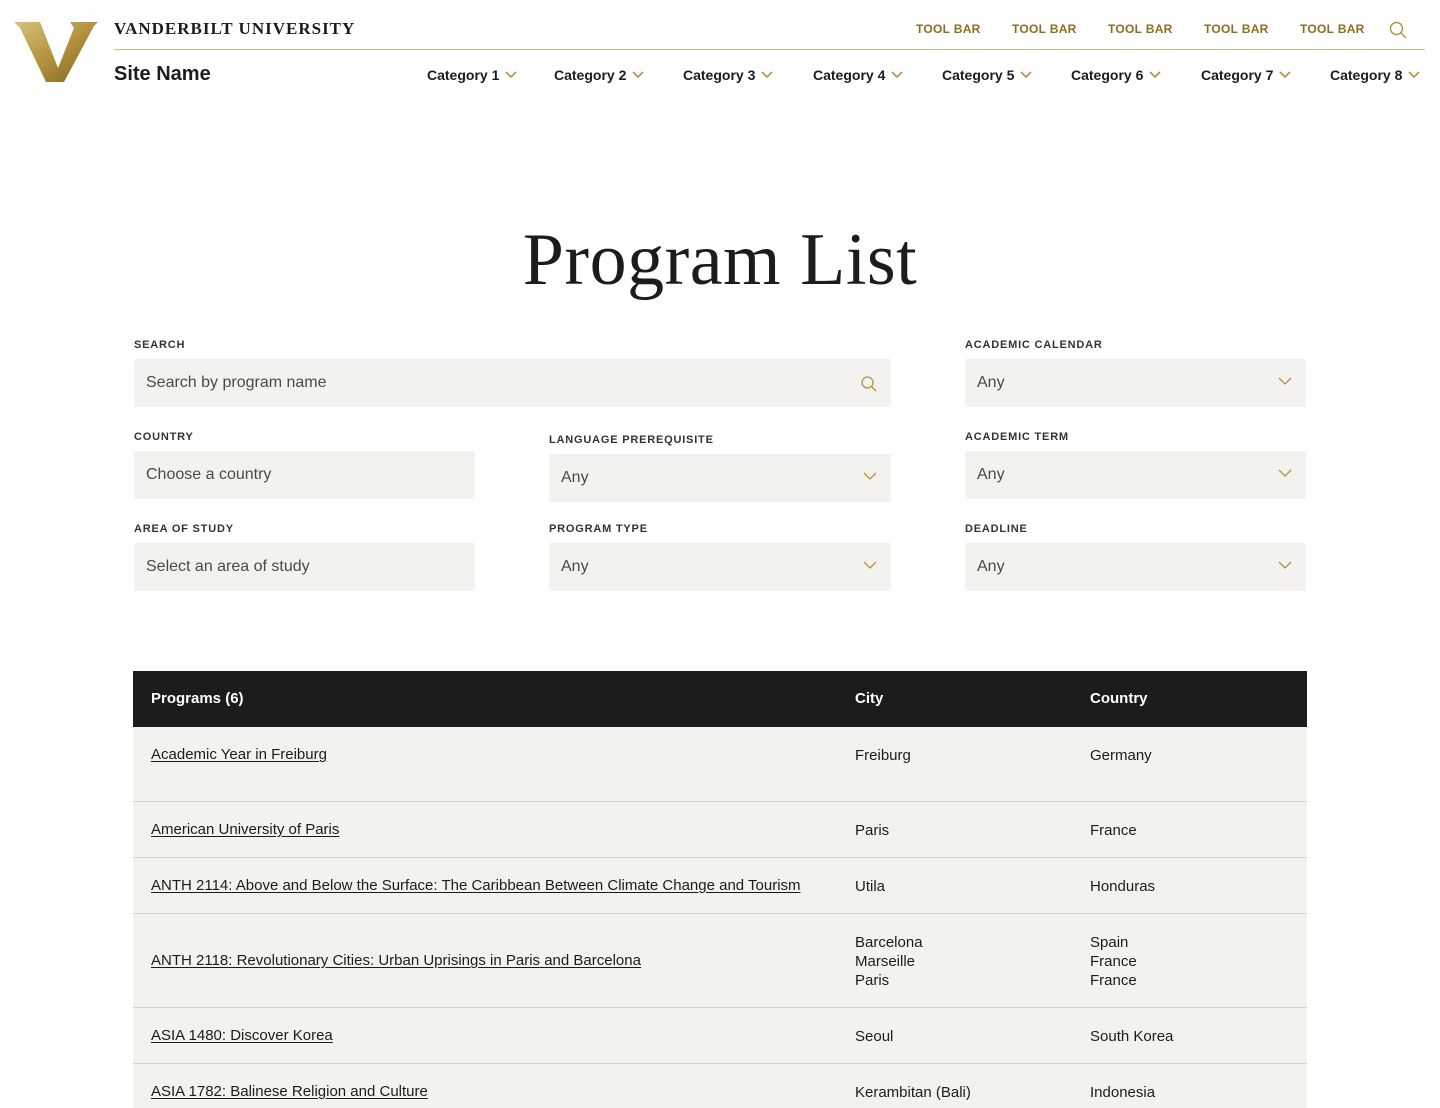 The image size is (1440, 1108). I want to click on country-cell: France, so click(1113, 830).